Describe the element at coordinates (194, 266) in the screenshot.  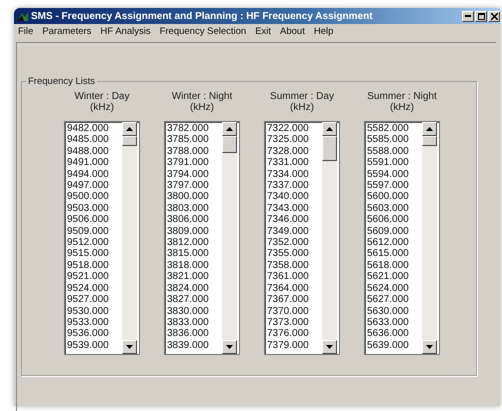
I see `list-item: 3818.000` at that location.